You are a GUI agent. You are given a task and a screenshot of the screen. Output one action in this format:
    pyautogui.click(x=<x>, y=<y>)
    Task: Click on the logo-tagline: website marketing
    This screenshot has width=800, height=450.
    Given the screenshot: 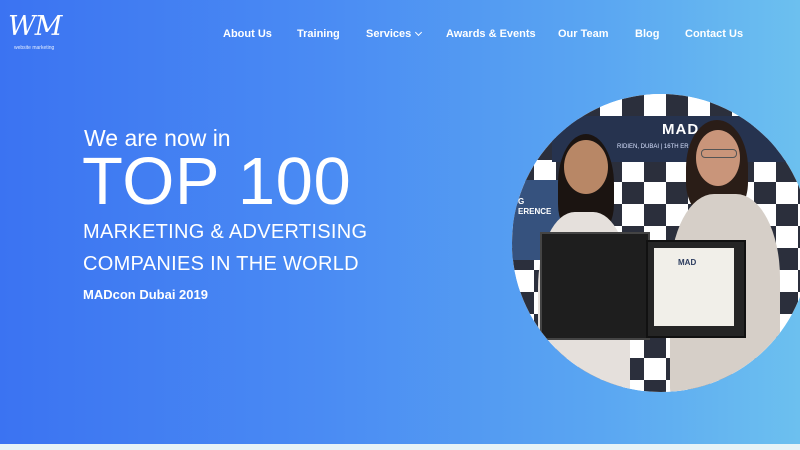 What is the action you would take?
    pyautogui.click(x=34, y=48)
    